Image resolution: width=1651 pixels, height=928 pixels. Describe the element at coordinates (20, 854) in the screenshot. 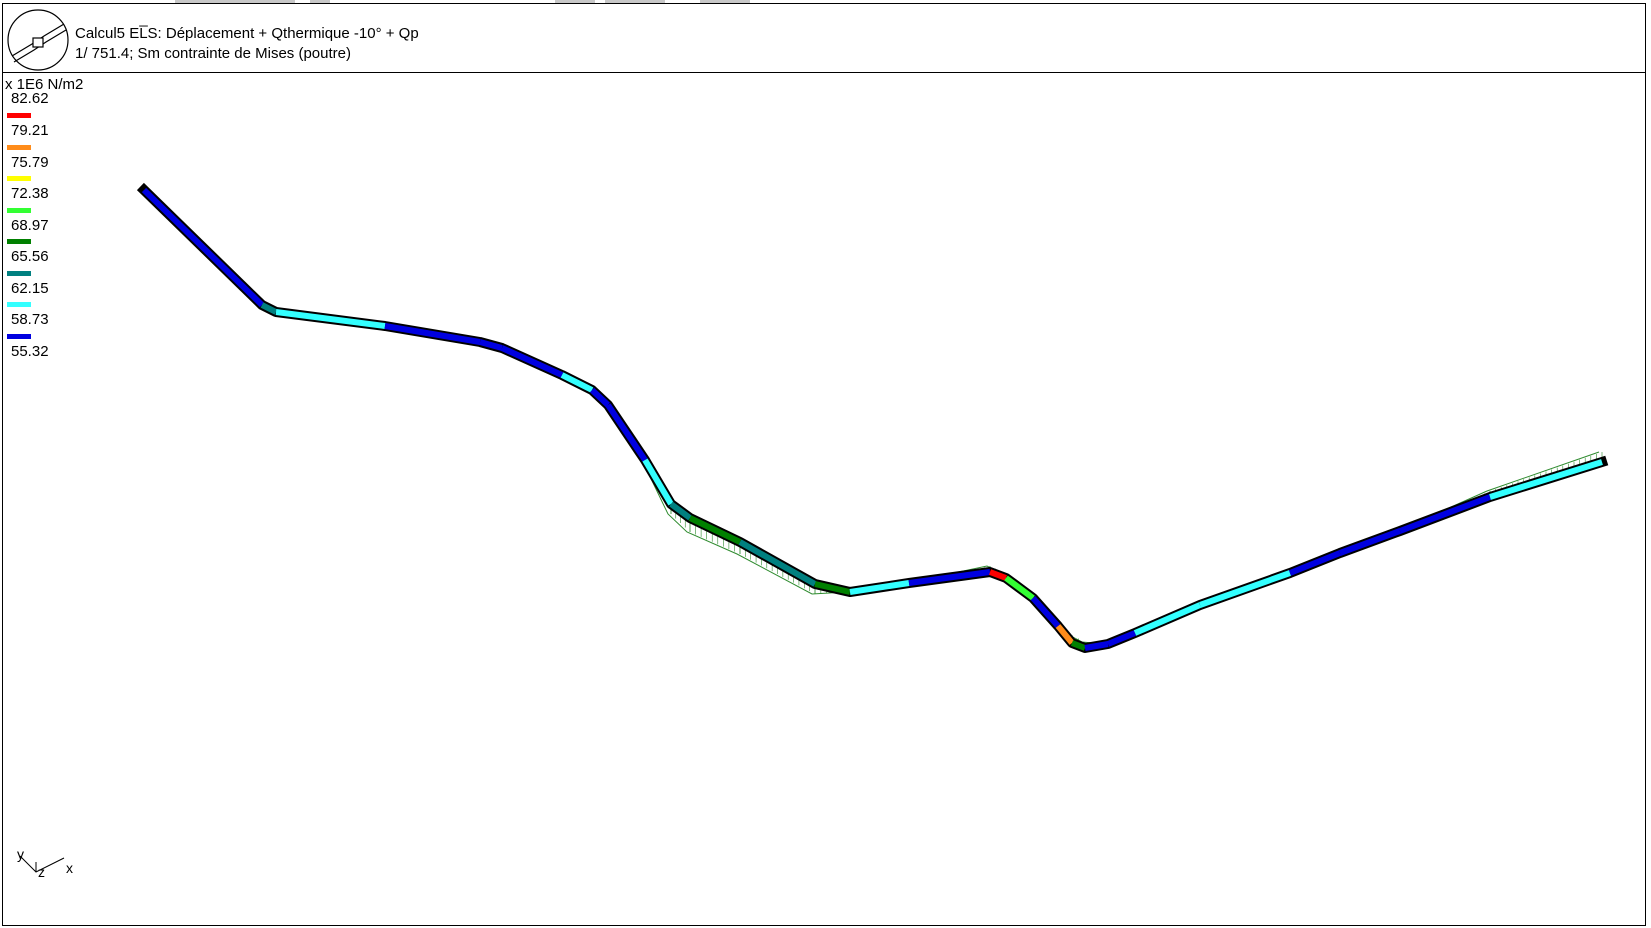

I see `axis-y-label: y` at that location.